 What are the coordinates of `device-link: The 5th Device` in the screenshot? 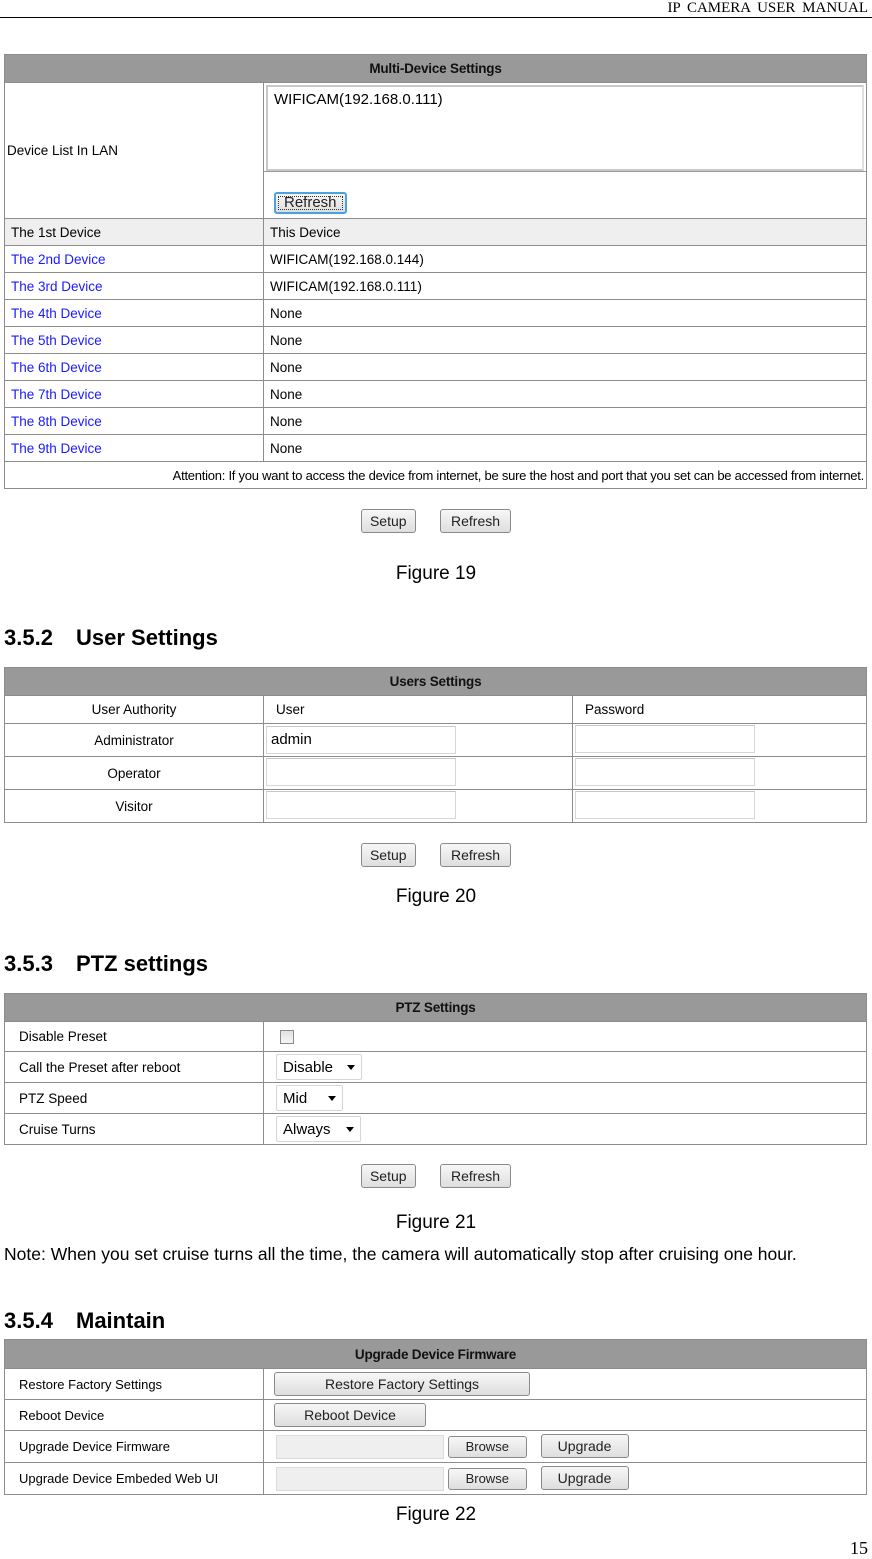 It's located at (134, 340).